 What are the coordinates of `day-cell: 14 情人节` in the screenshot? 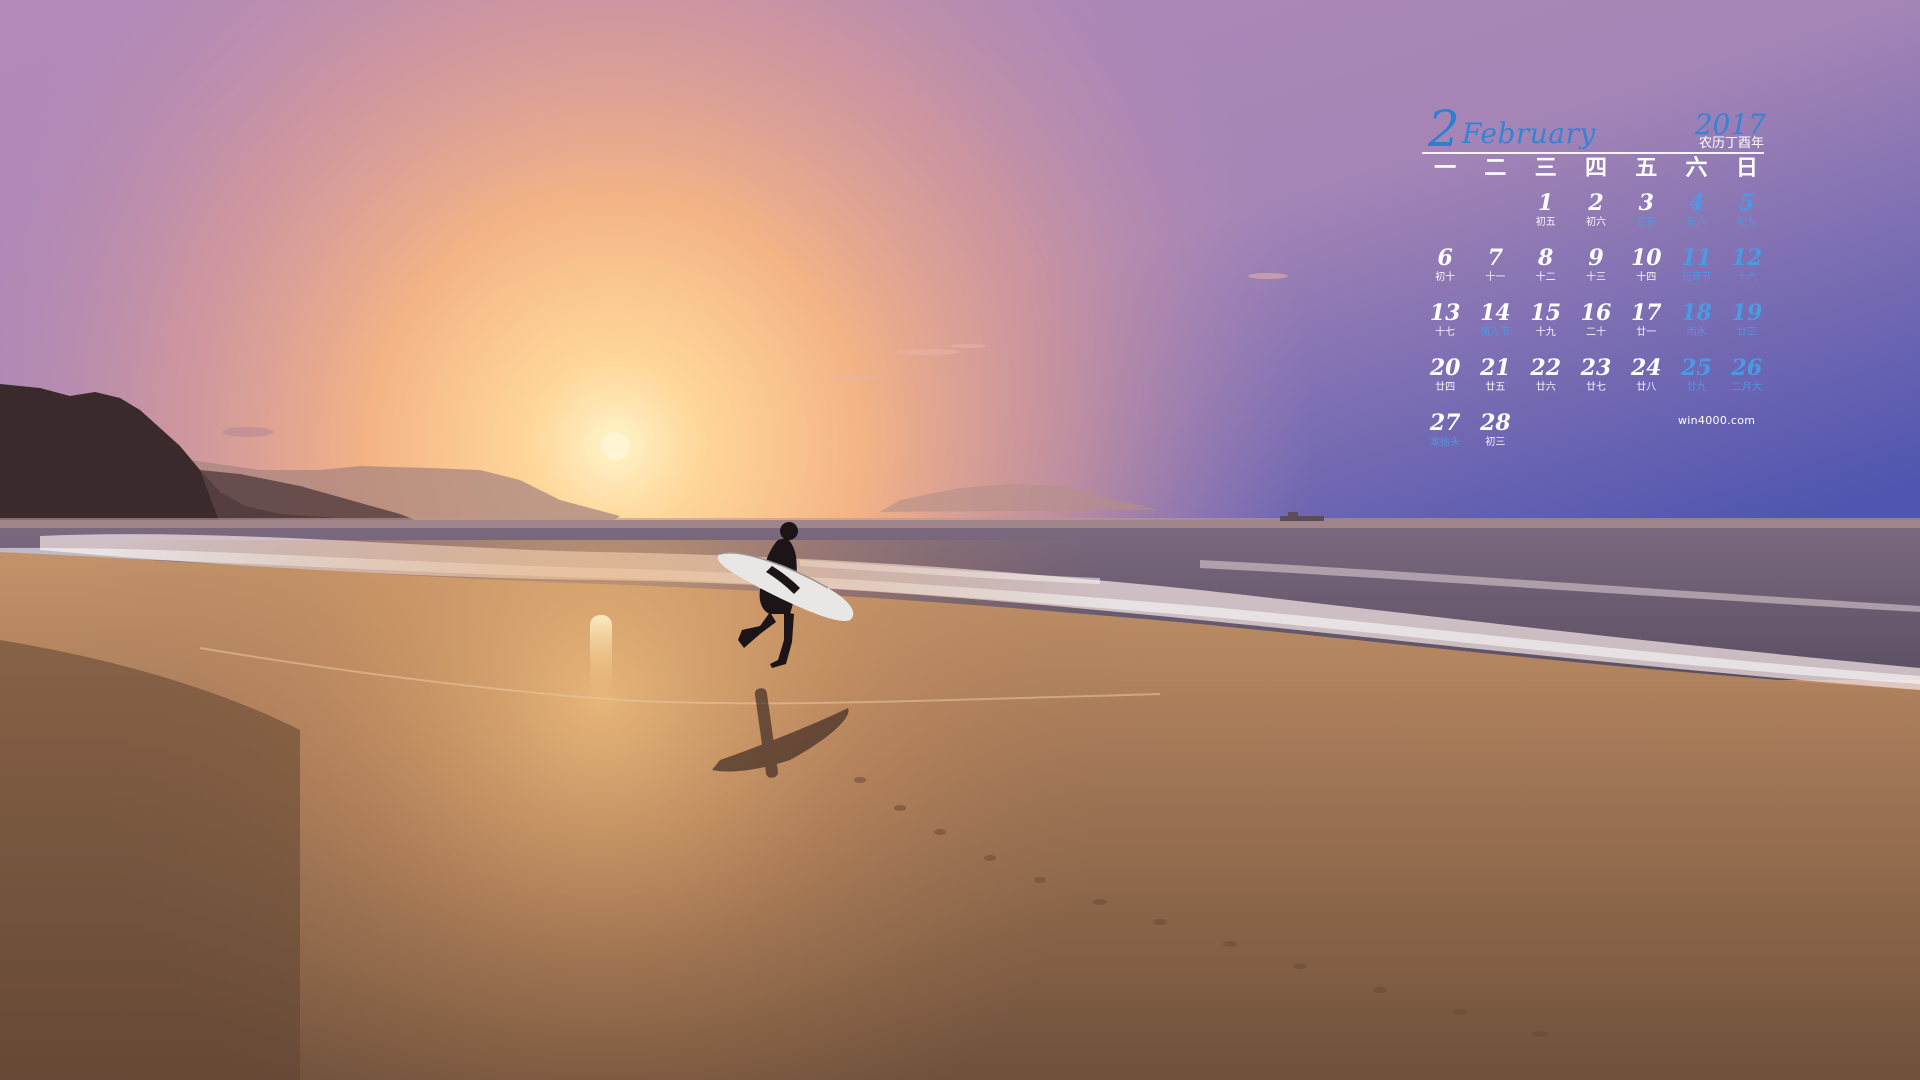 It's located at (1495, 327).